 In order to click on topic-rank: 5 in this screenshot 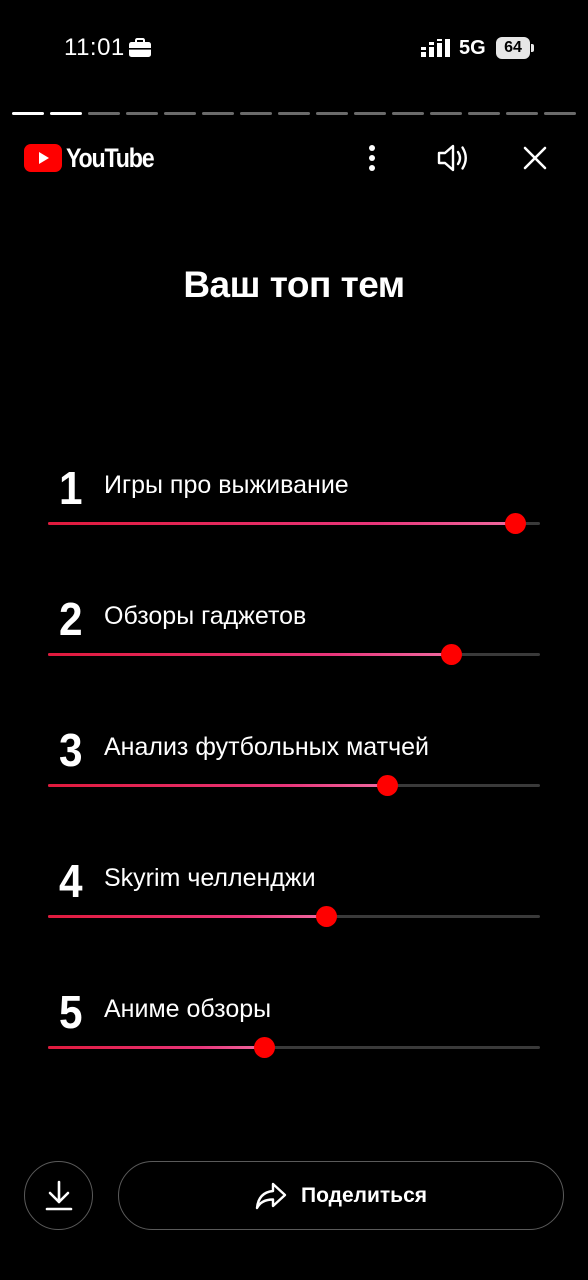, I will do `click(71, 1012)`.